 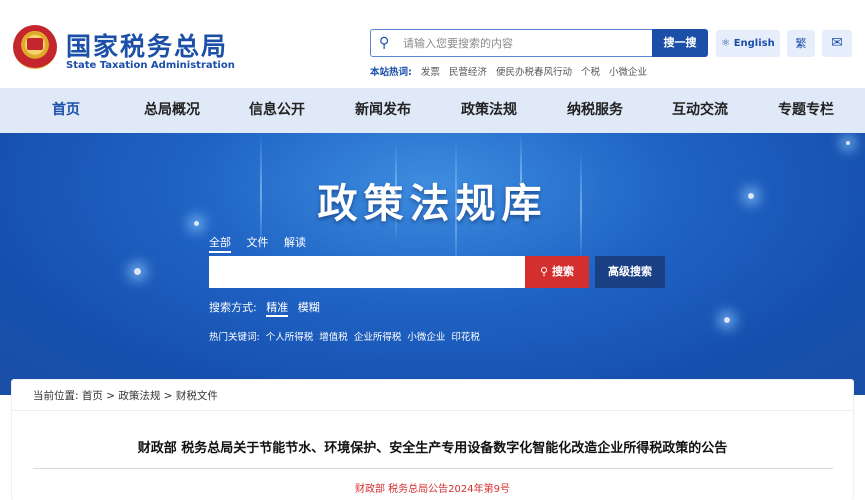 What do you see at coordinates (726, 43) in the screenshot?
I see `globe-icon: ⚛` at bounding box center [726, 43].